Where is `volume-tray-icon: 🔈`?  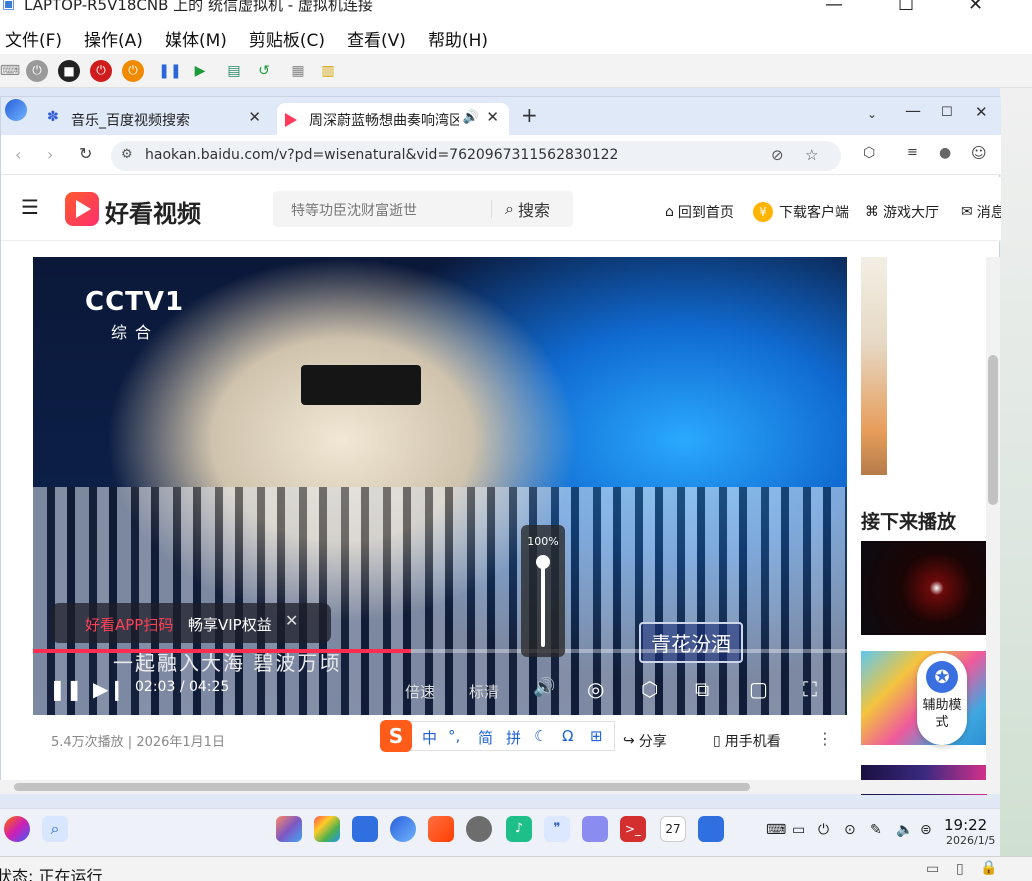 volume-tray-icon: 🔈 is located at coordinates (904, 830).